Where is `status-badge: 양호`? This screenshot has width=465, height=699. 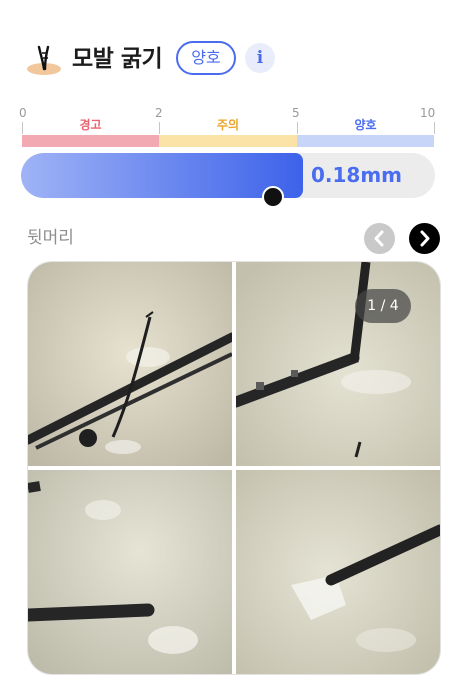 status-badge: 양호 is located at coordinates (206, 58).